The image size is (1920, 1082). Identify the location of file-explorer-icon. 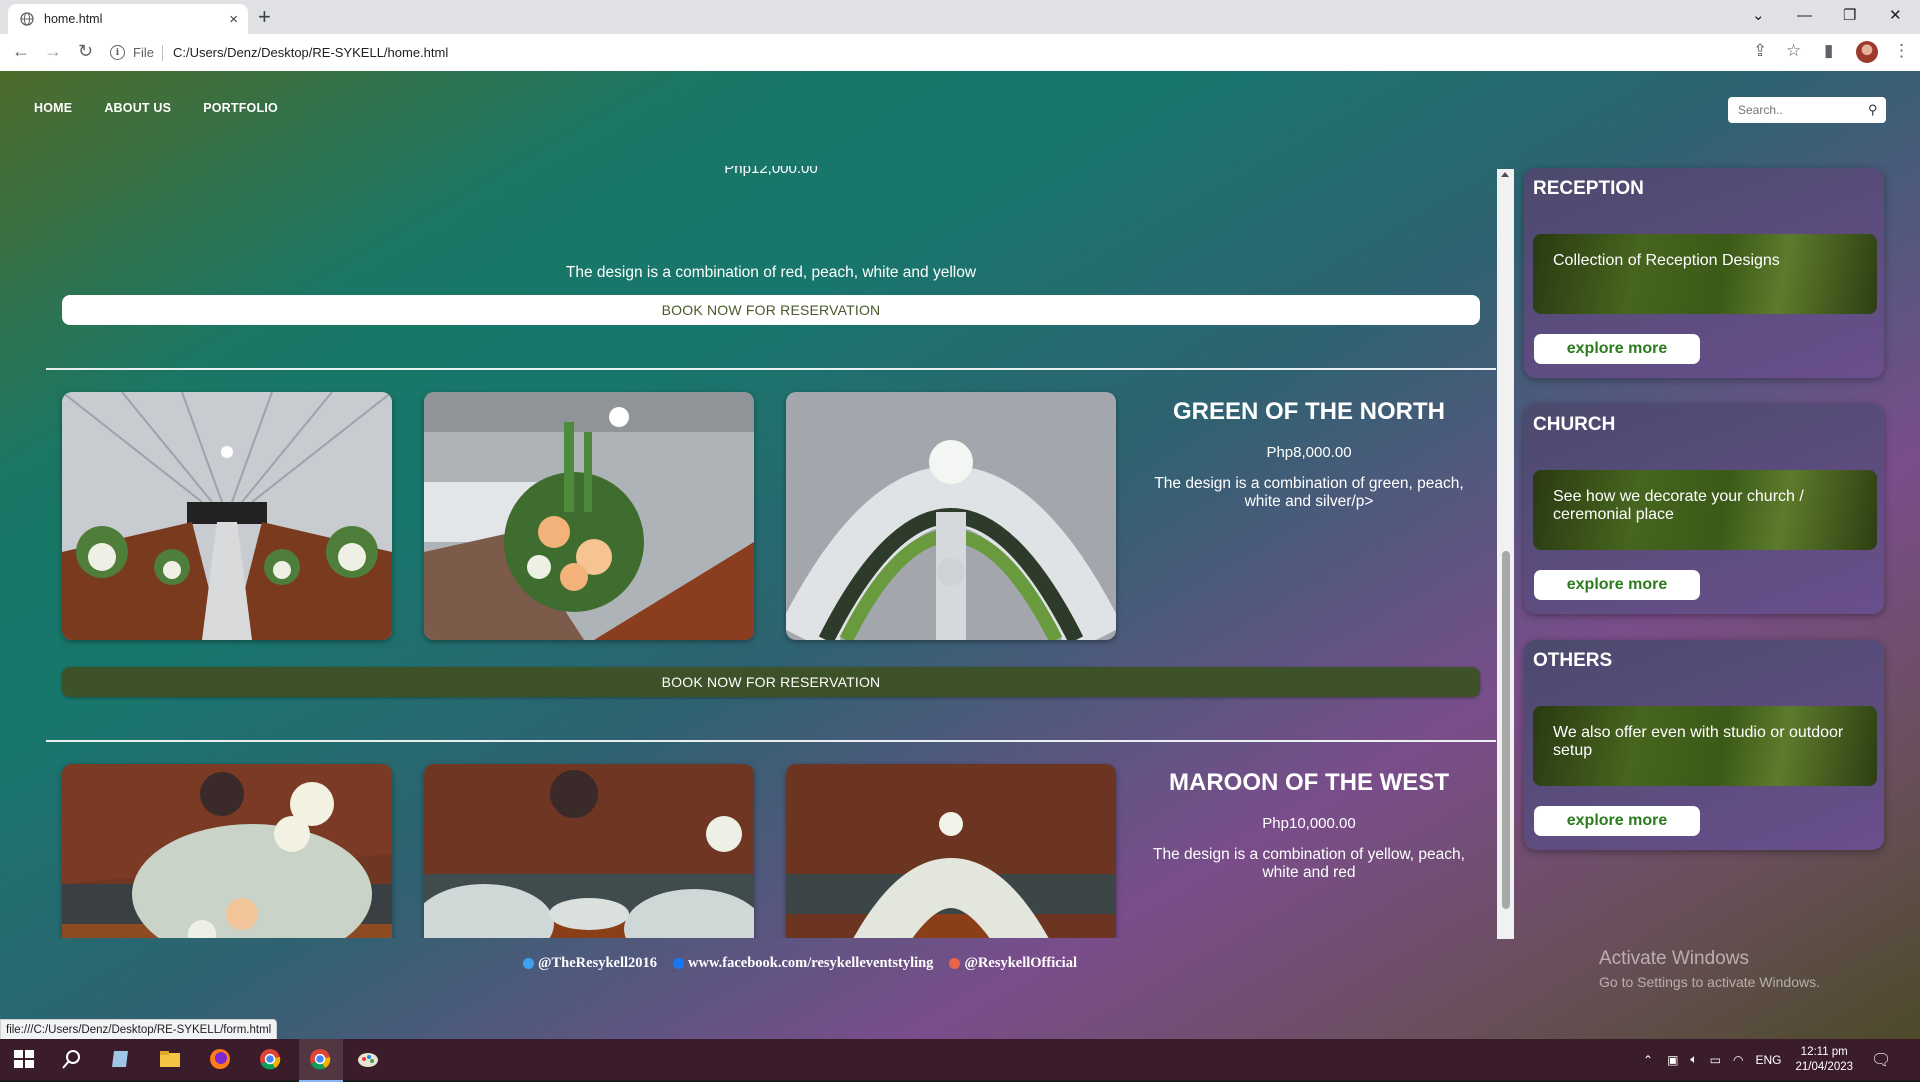
(170, 1059).